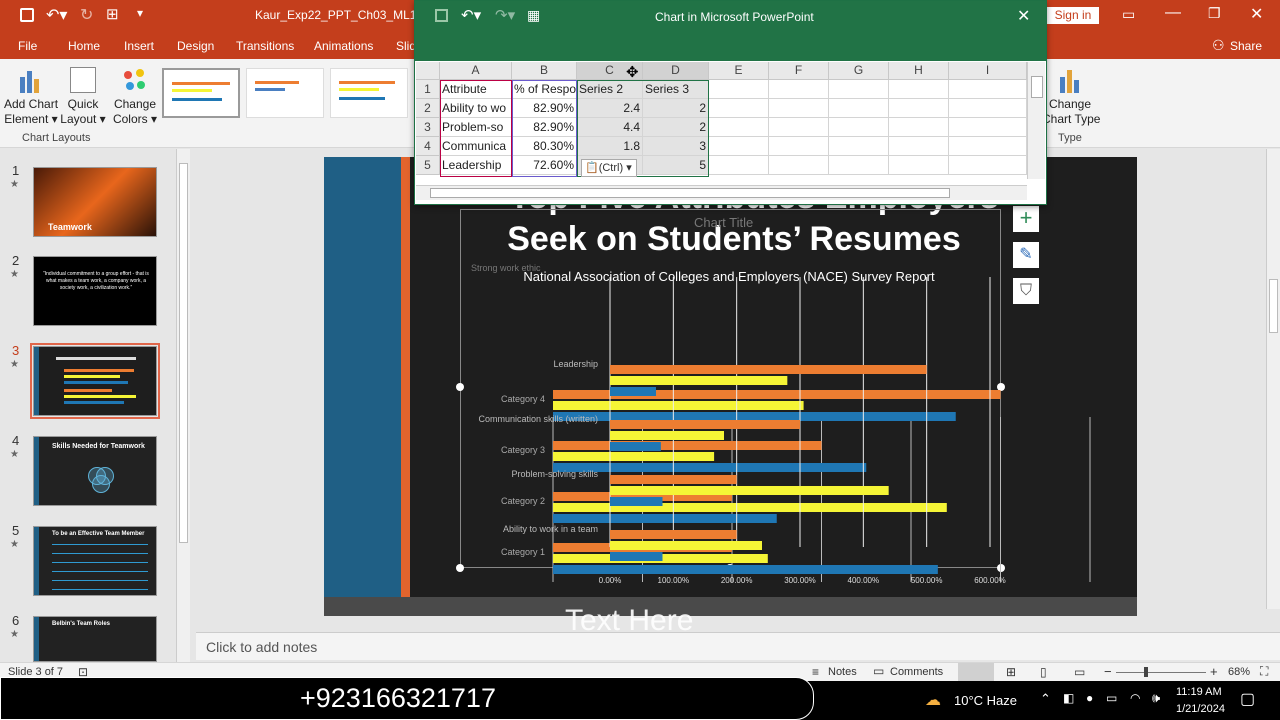  Describe the element at coordinates (476, 127) in the screenshot. I see `cell: Problem-so` at that location.